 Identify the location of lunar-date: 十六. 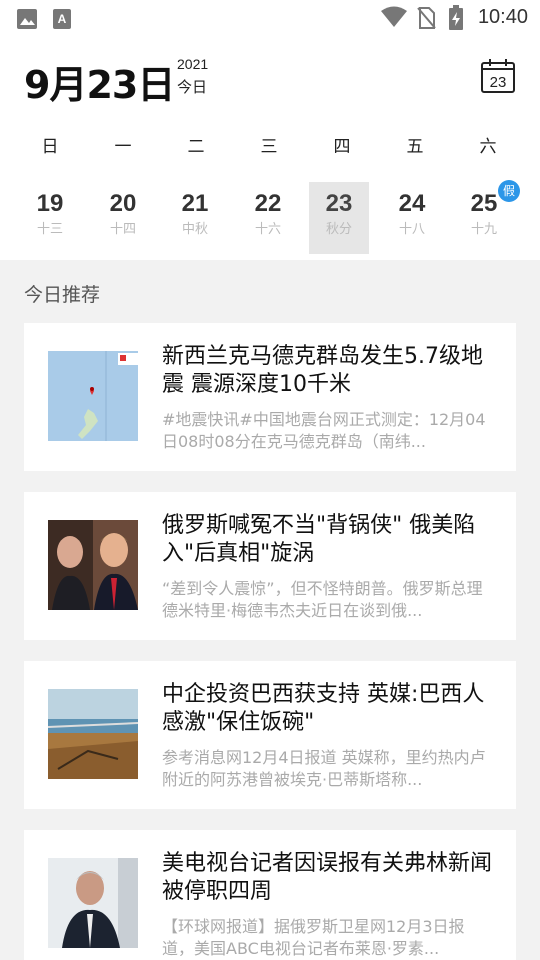
(267, 229).